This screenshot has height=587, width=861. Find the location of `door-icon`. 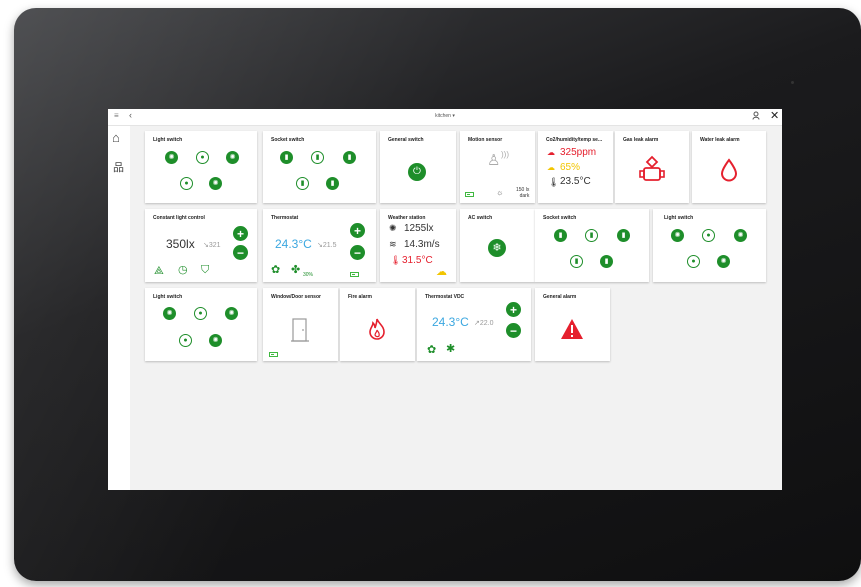

door-icon is located at coordinates (300, 330).